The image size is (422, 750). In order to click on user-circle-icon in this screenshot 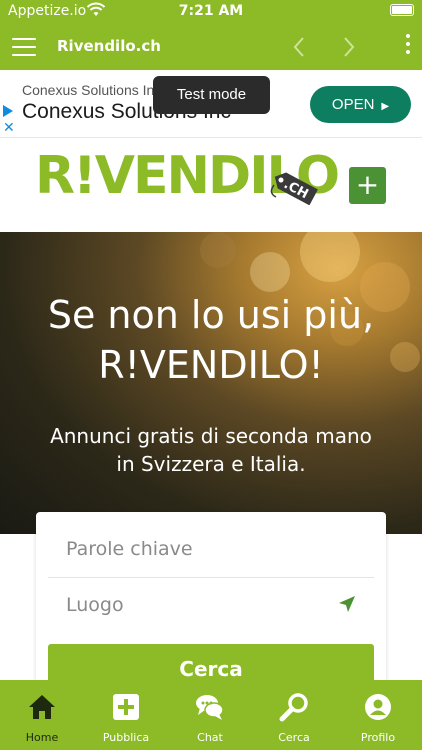, I will do `click(378, 707)`.